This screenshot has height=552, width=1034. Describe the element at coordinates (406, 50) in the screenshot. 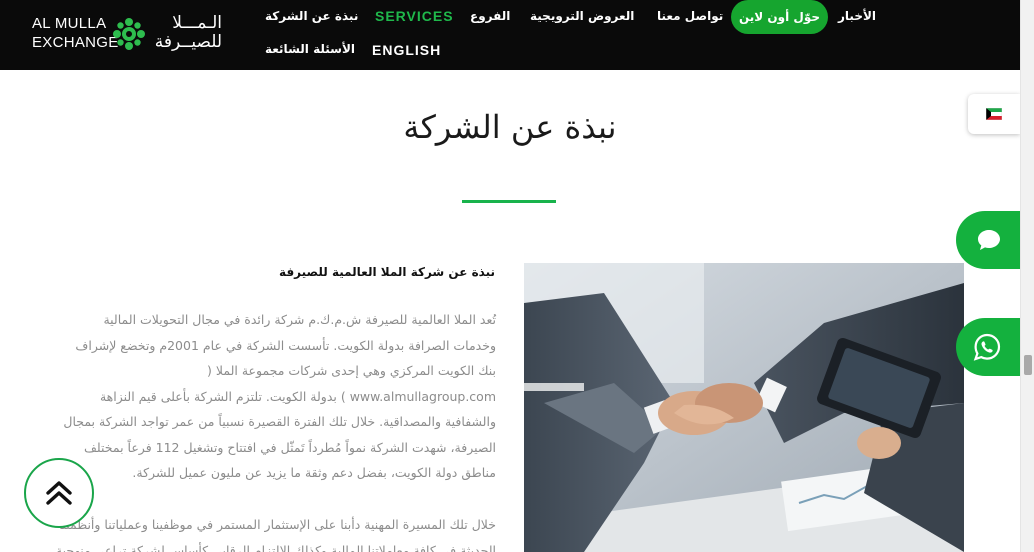

I see `nav-english: ENGLISH` at that location.